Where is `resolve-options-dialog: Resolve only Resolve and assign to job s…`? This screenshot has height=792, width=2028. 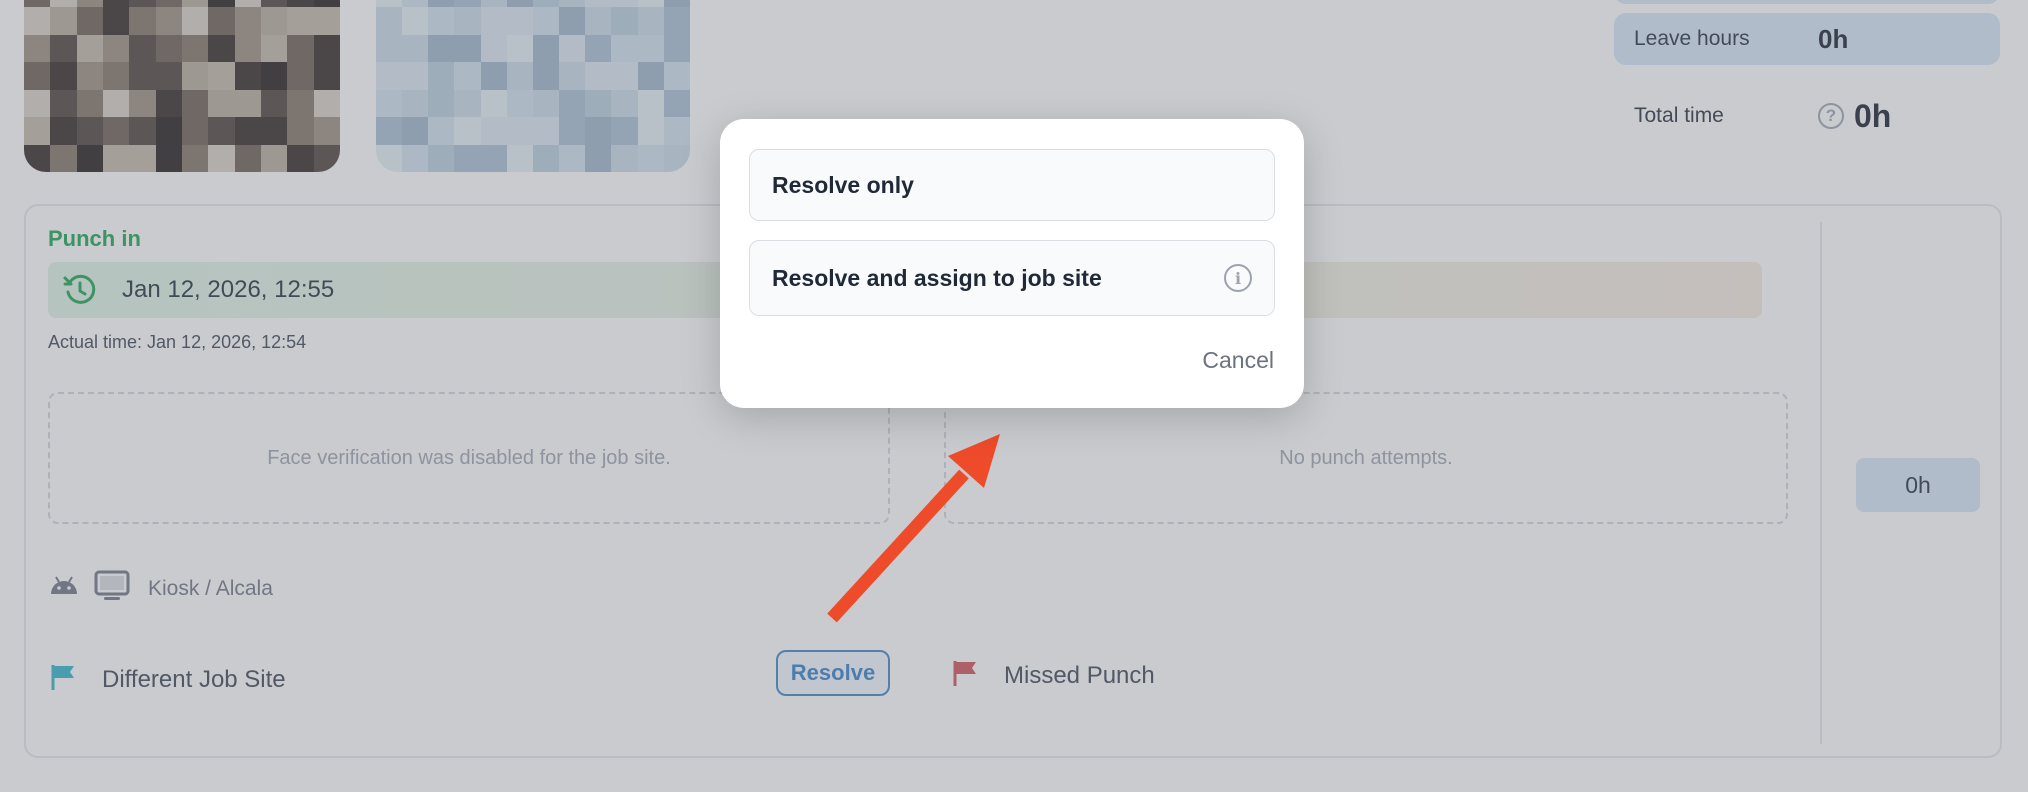 resolve-options-dialog: Resolve only Resolve and assign to job s… is located at coordinates (1012, 263).